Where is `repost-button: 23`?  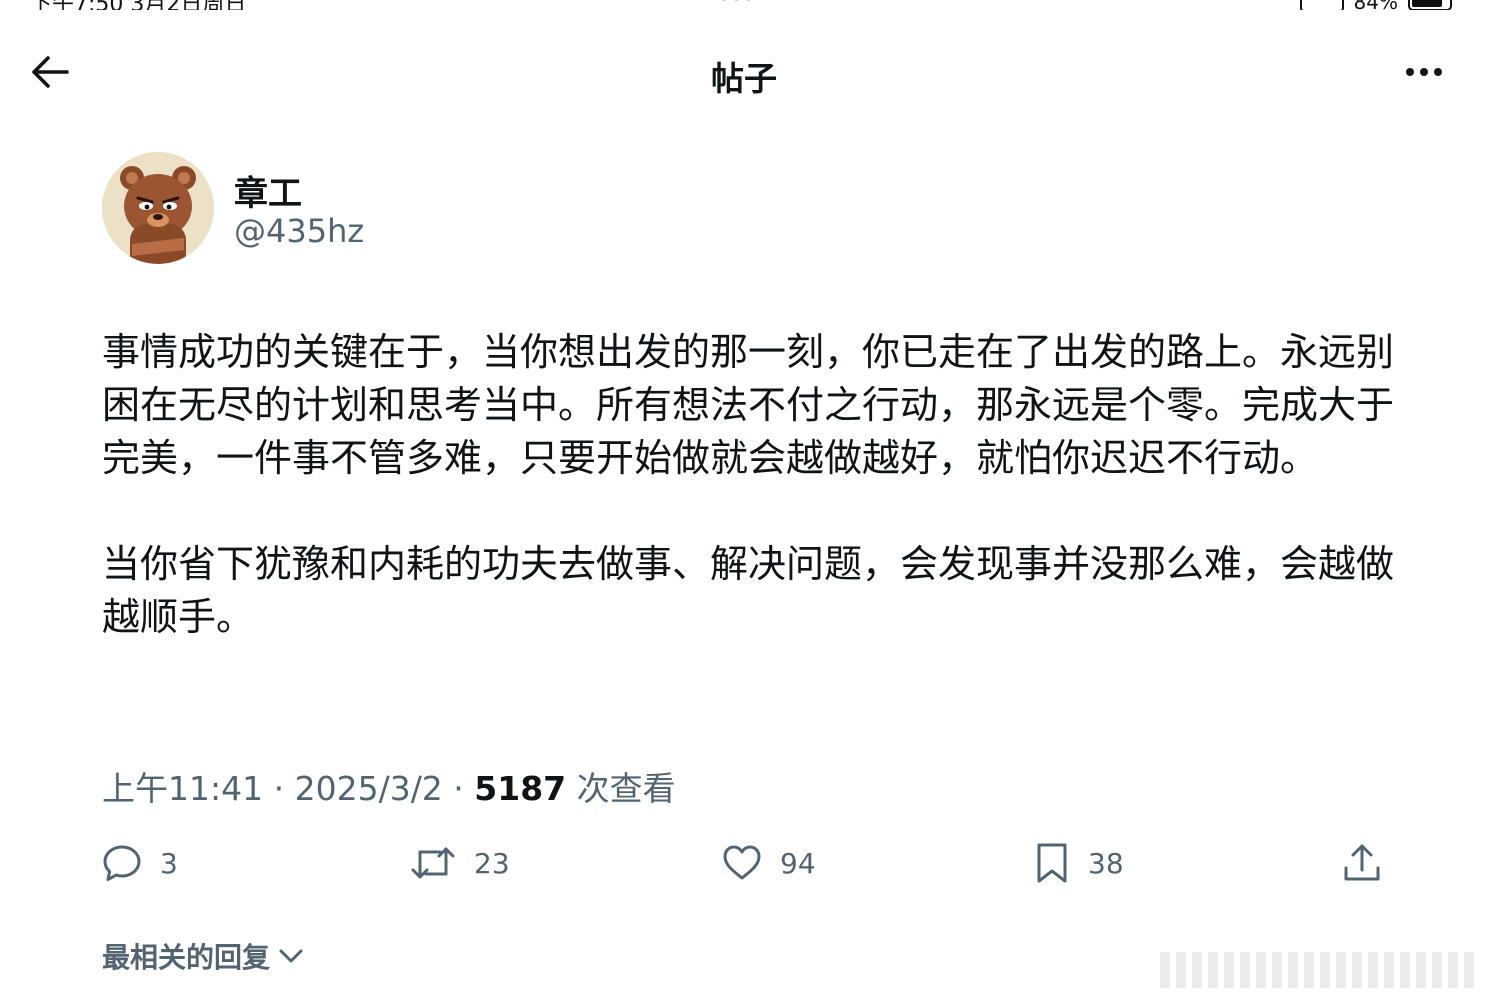
repost-button: 23 is located at coordinates (460, 863).